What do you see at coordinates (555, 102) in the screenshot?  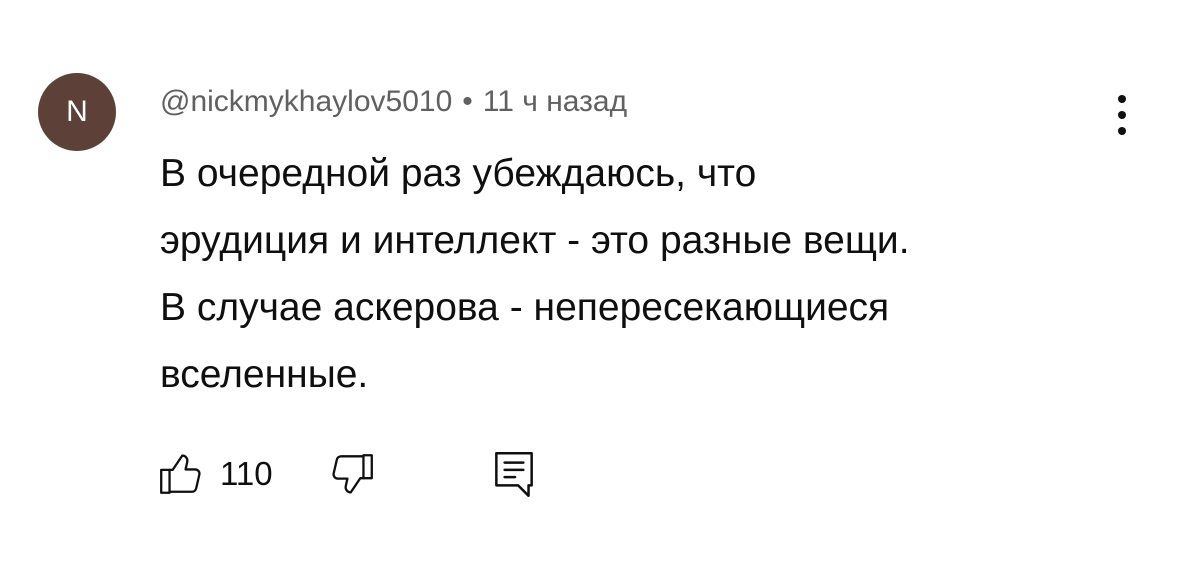 I see `comment-timestamp: 11 ч назад` at bounding box center [555, 102].